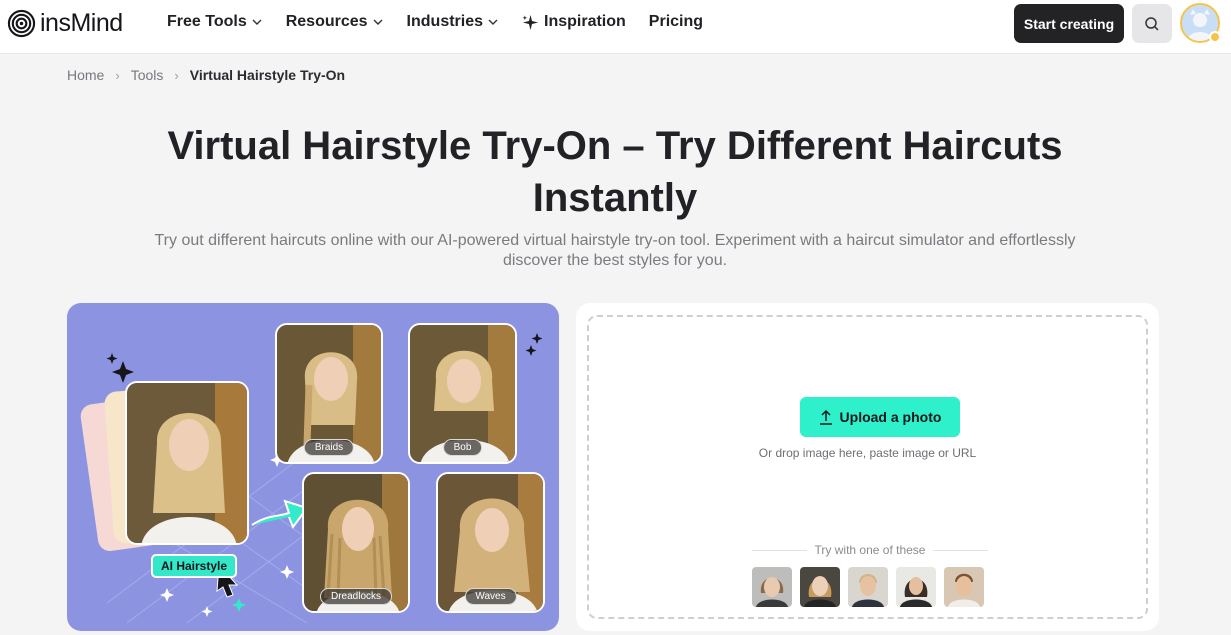  I want to click on nav-resources: Resources, so click(335, 22).